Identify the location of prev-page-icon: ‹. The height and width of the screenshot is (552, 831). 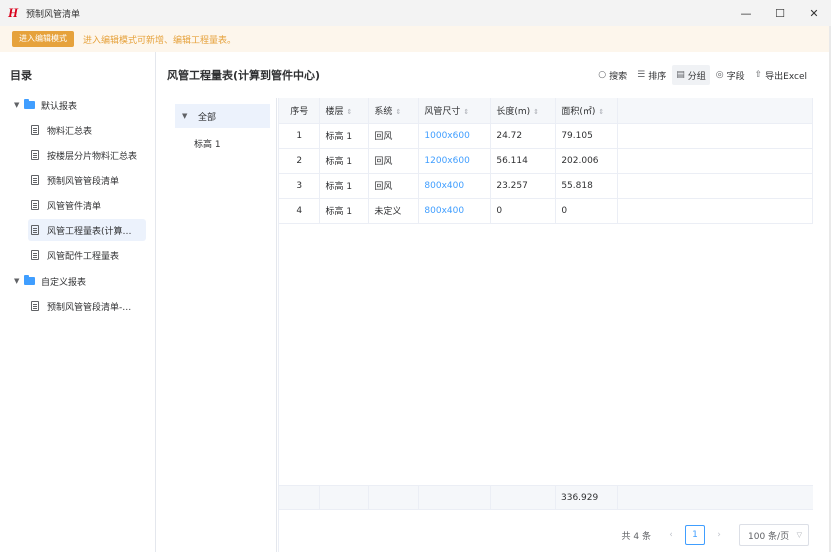
(671, 535).